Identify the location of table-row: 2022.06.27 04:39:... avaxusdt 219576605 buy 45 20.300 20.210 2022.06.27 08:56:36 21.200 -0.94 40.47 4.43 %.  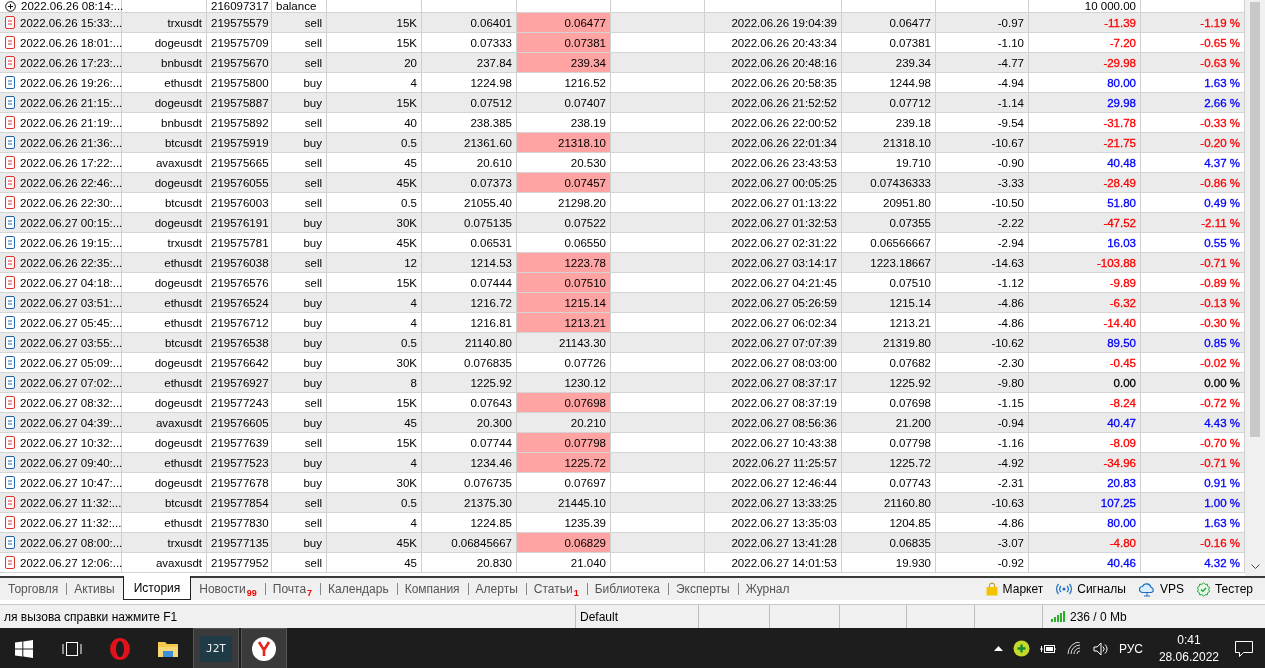
(622, 423).